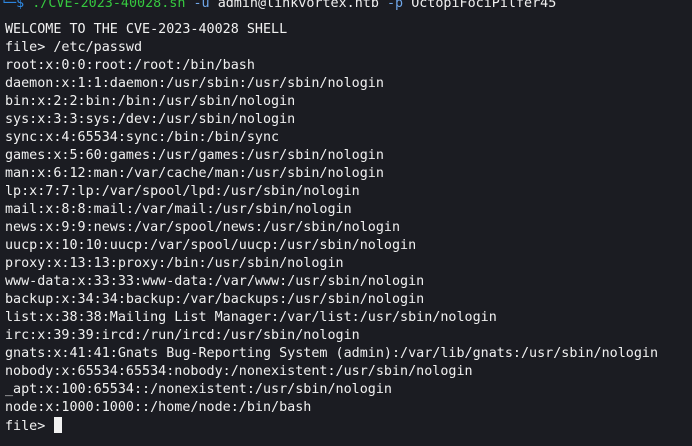  What do you see at coordinates (109, 5) in the screenshot?
I see `script-name: ./CVE-2023-40028.sh` at bounding box center [109, 5].